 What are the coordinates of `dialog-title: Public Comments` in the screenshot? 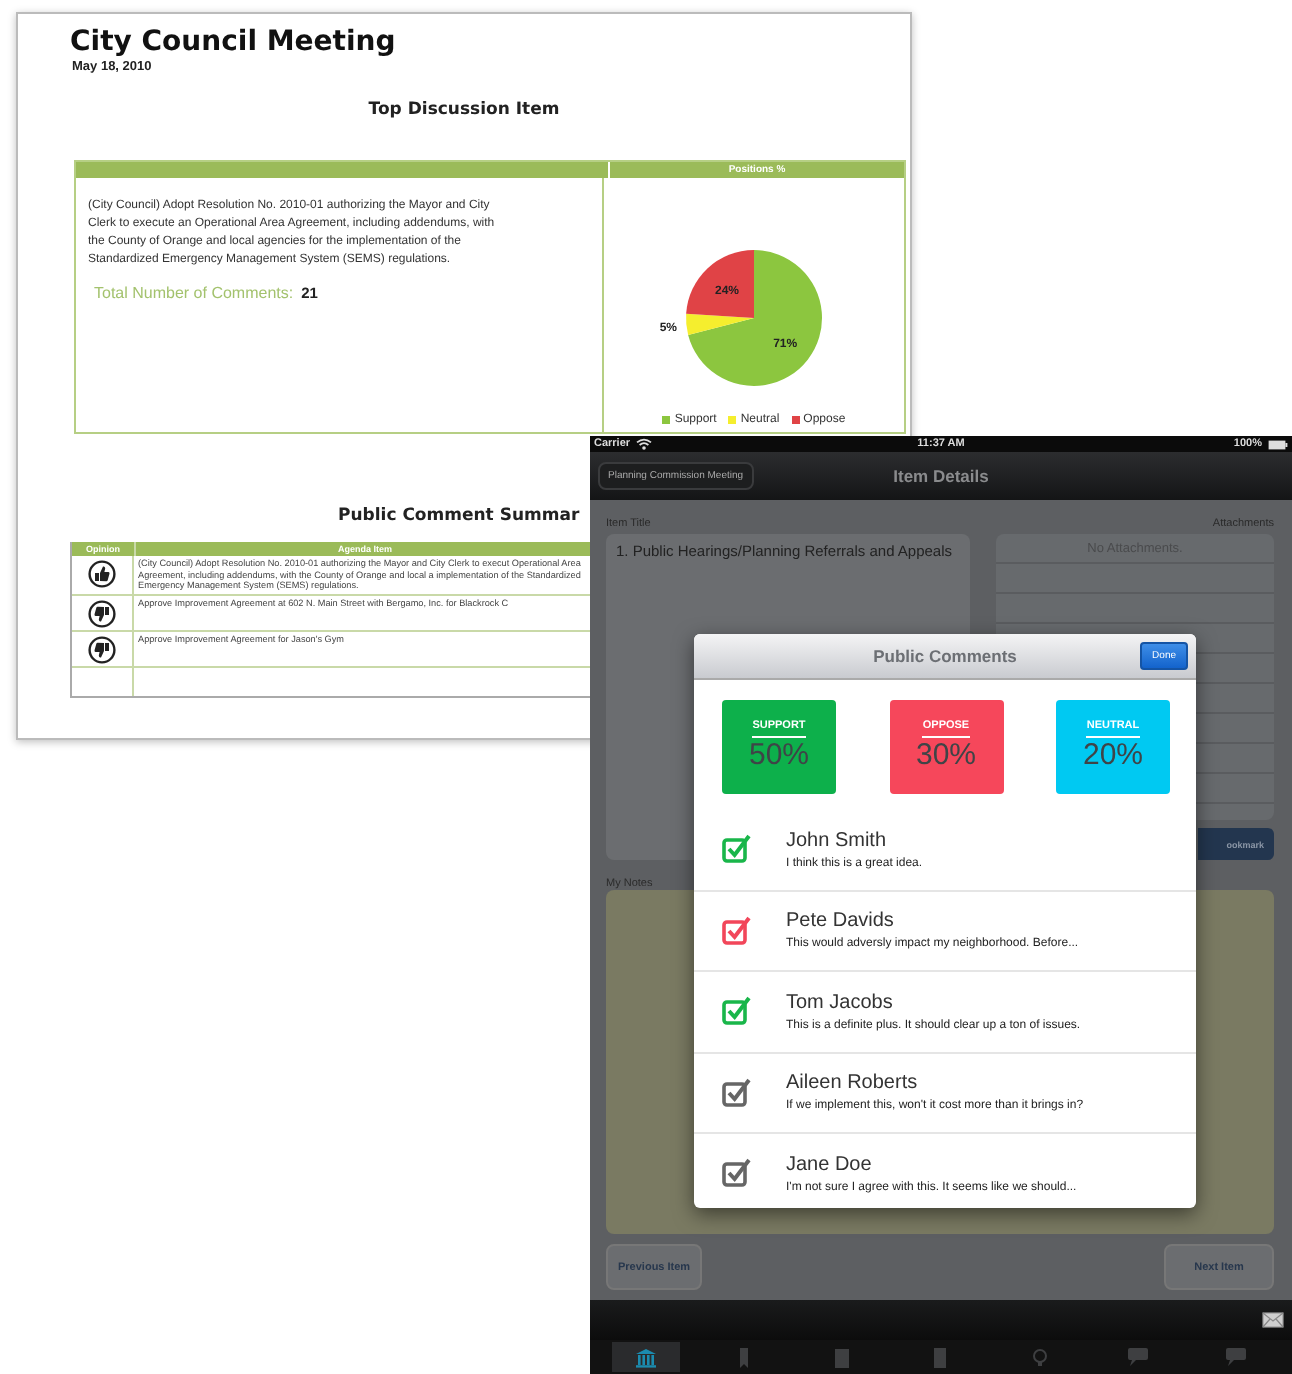 It's located at (945, 656).